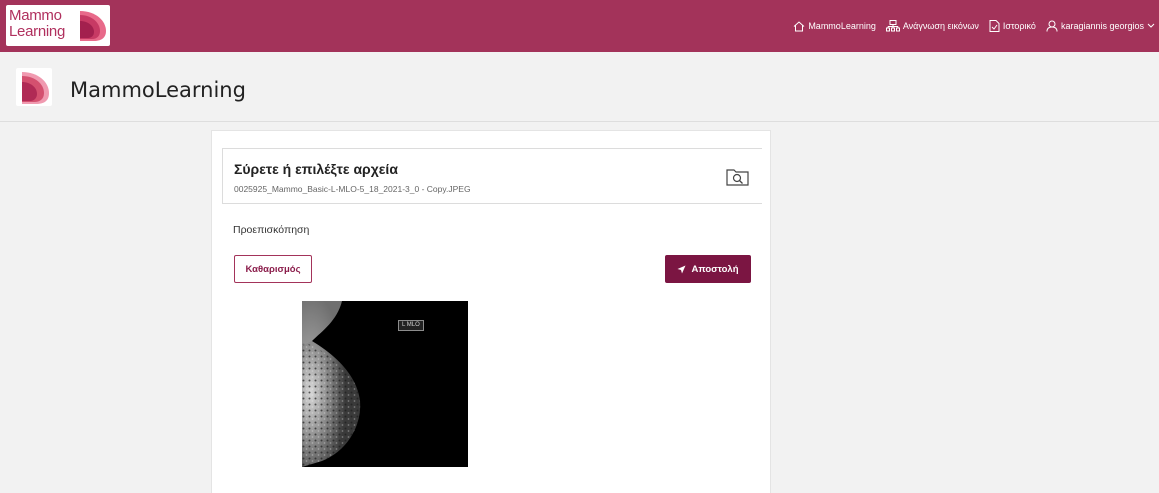 The image size is (1159, 493). Describe the element at coordinates (799, 25) in the screenshot. I see `home-icon` at that location.